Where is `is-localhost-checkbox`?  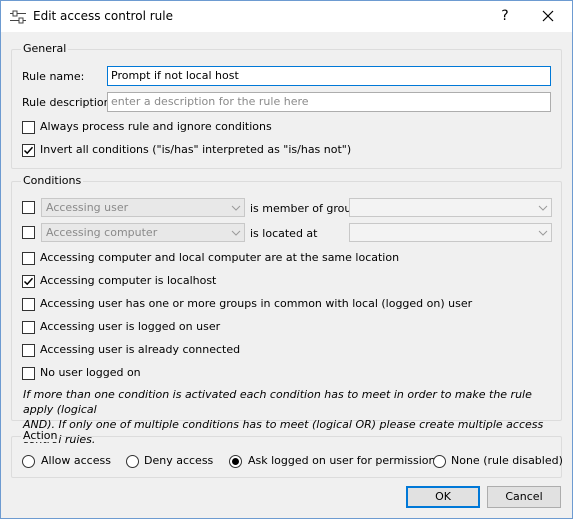 is-localhost-checkbox is located at coordinates (28, 281).